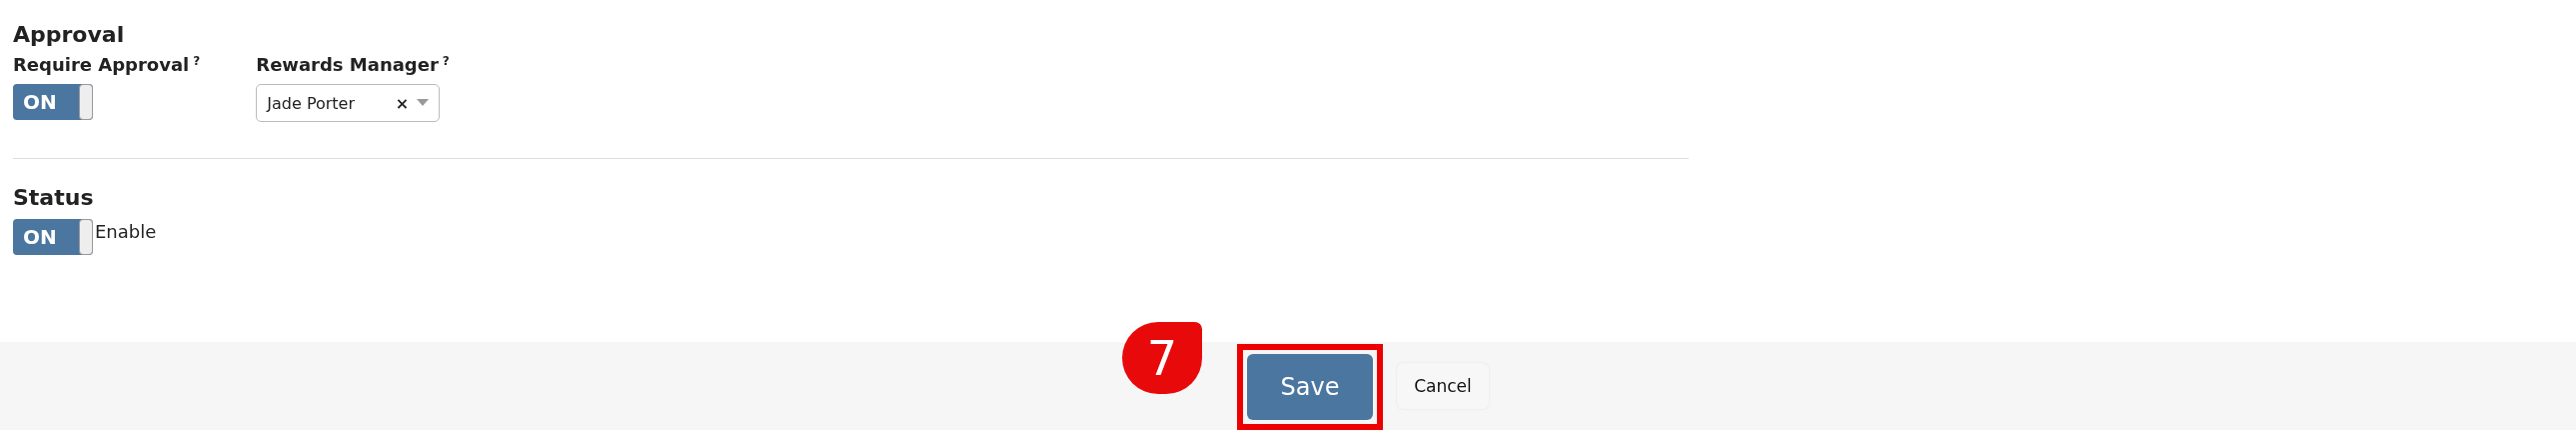 The height and width of the screenshot is (430, 2576). What do you see at coordinates (348, 103) in the screenshot?
I see `select-field: Jade Porter ×` at bounding box center [348, 103].